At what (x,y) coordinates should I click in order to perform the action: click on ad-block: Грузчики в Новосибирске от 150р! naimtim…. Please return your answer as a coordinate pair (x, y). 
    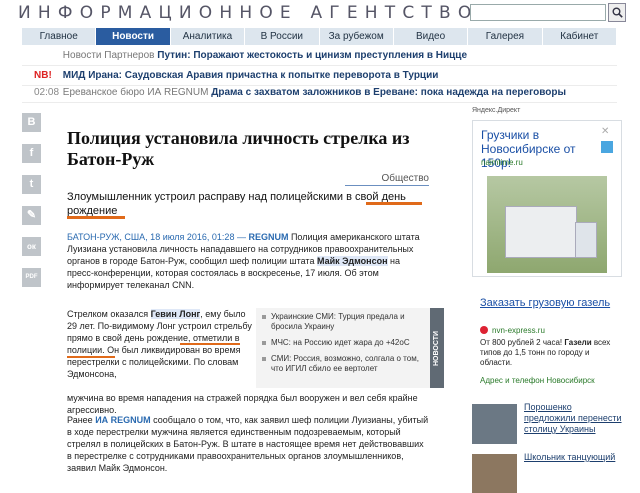
    Looking at the image, I should click on (547, 198).